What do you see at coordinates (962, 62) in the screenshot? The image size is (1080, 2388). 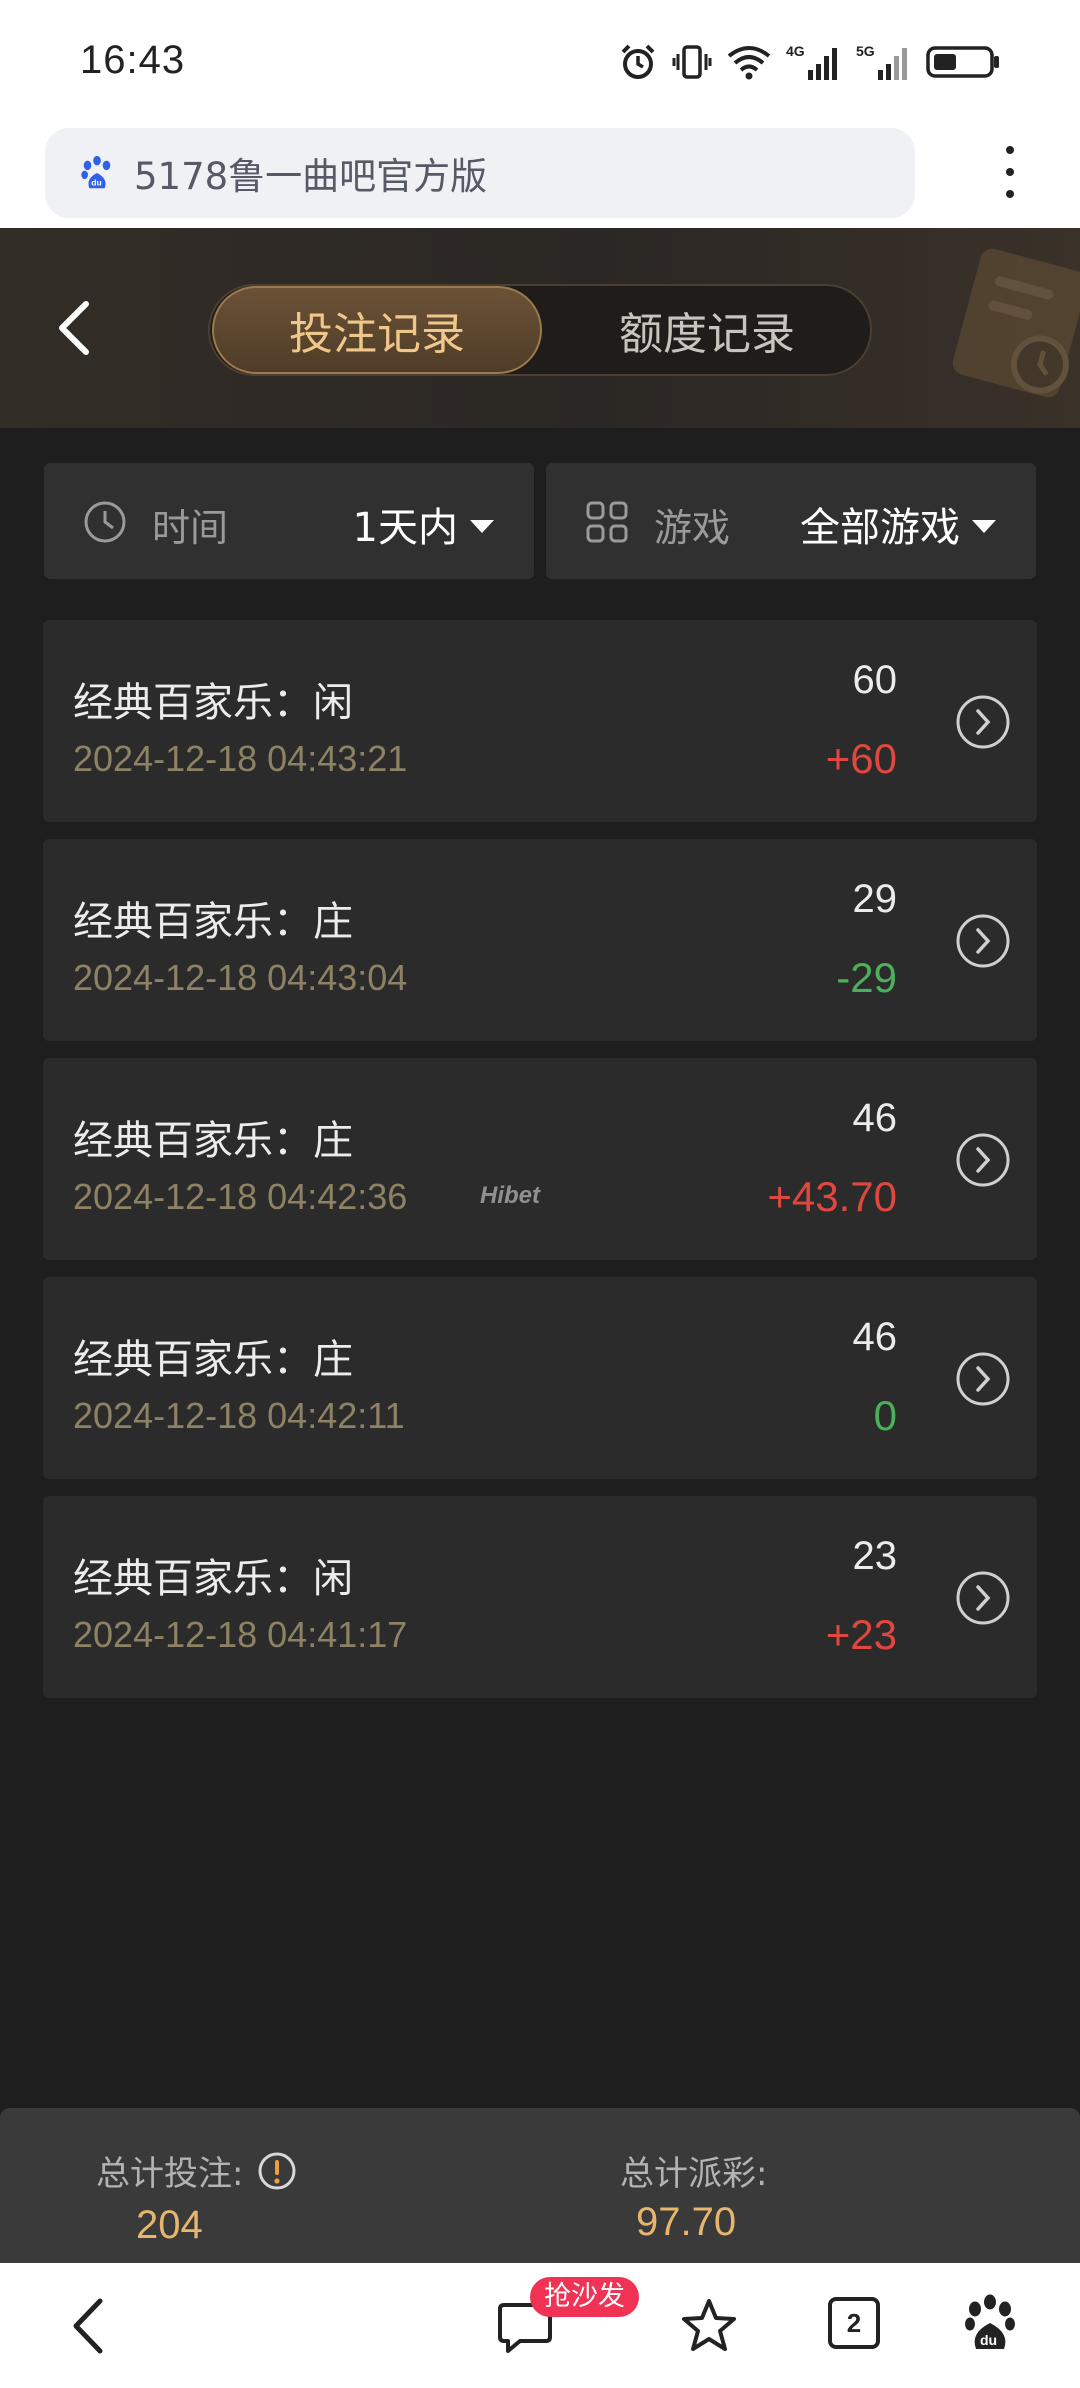 I see `battery-icon` at bounding box center [962, 62].